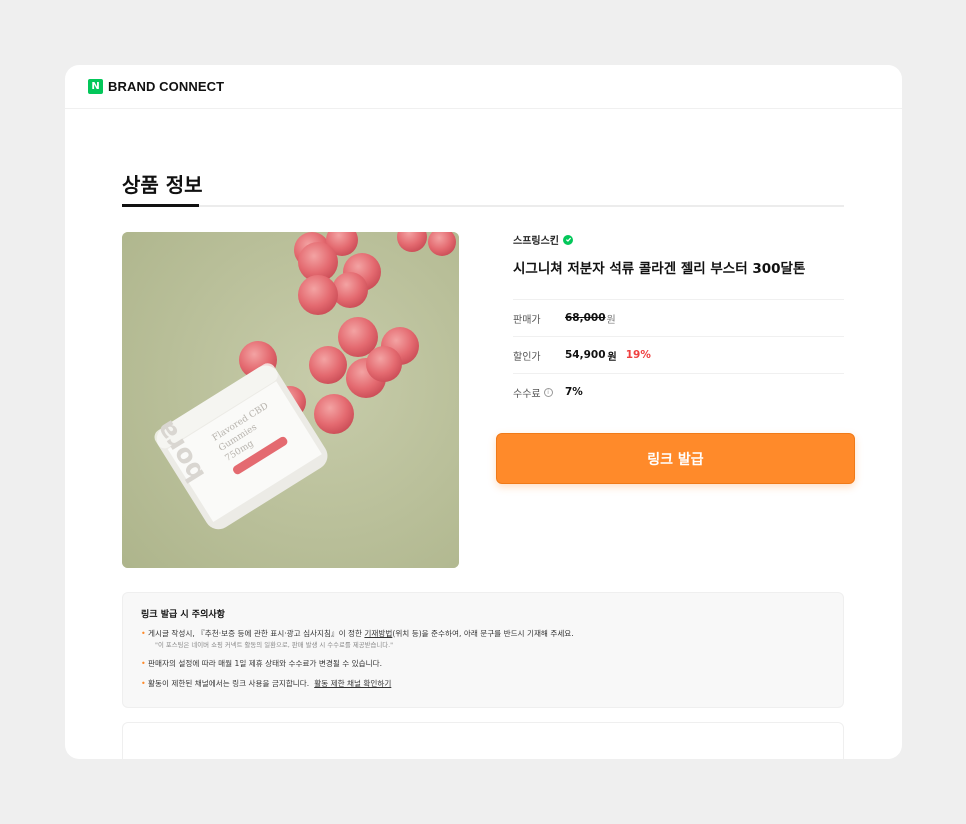  I want to click on brand-connect-logo: BRAND CONNECT, so click(166, 86).